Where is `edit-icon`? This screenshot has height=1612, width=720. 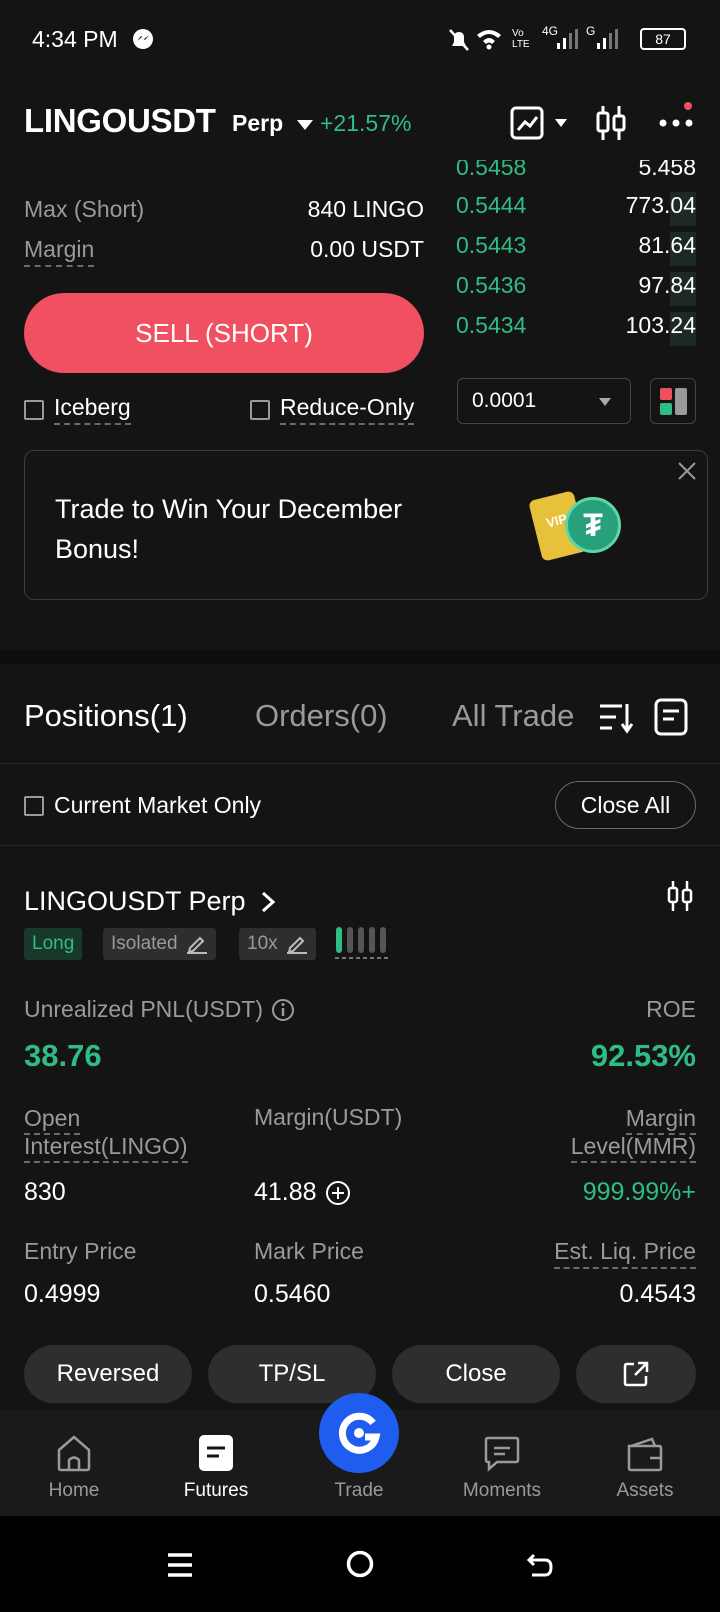 edit-icon is located at coordinates (296, 945).